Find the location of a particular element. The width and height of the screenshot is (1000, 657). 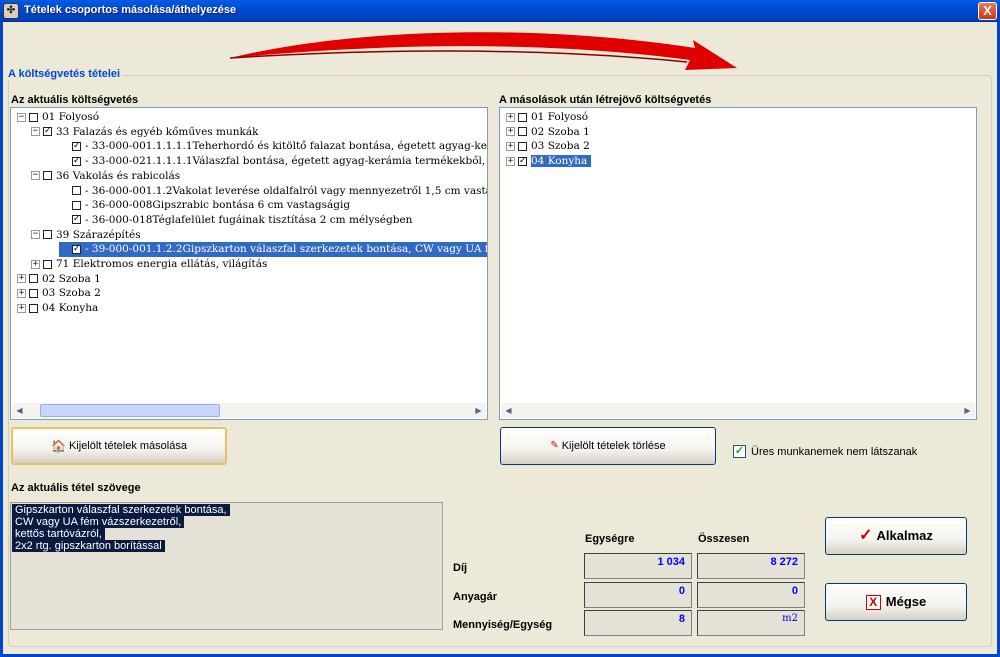

tree-row: − 39 Szárazépítés is located at coordinates (86, 235).